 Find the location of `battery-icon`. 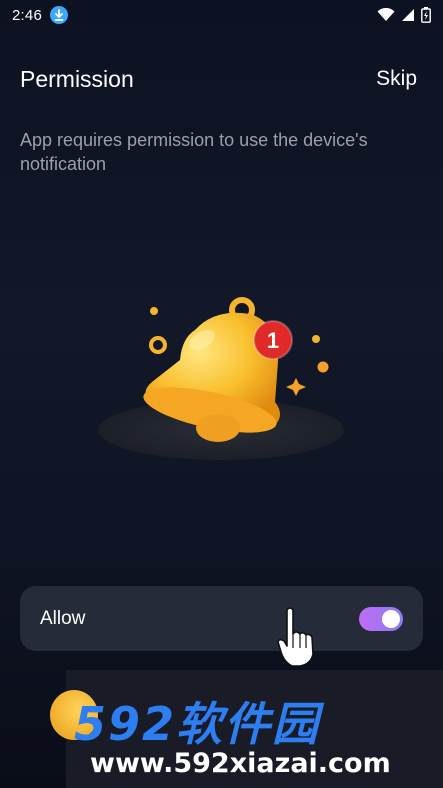

battery-icon is located at coordinates (426, 15).